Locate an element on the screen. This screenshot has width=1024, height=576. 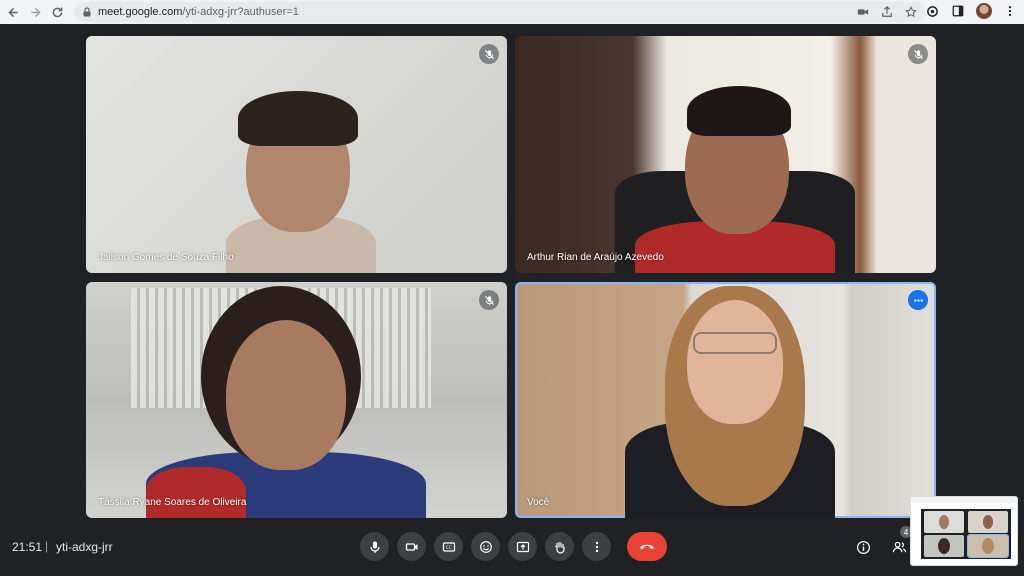
microphone-icon is located at coordinates (374, 547).